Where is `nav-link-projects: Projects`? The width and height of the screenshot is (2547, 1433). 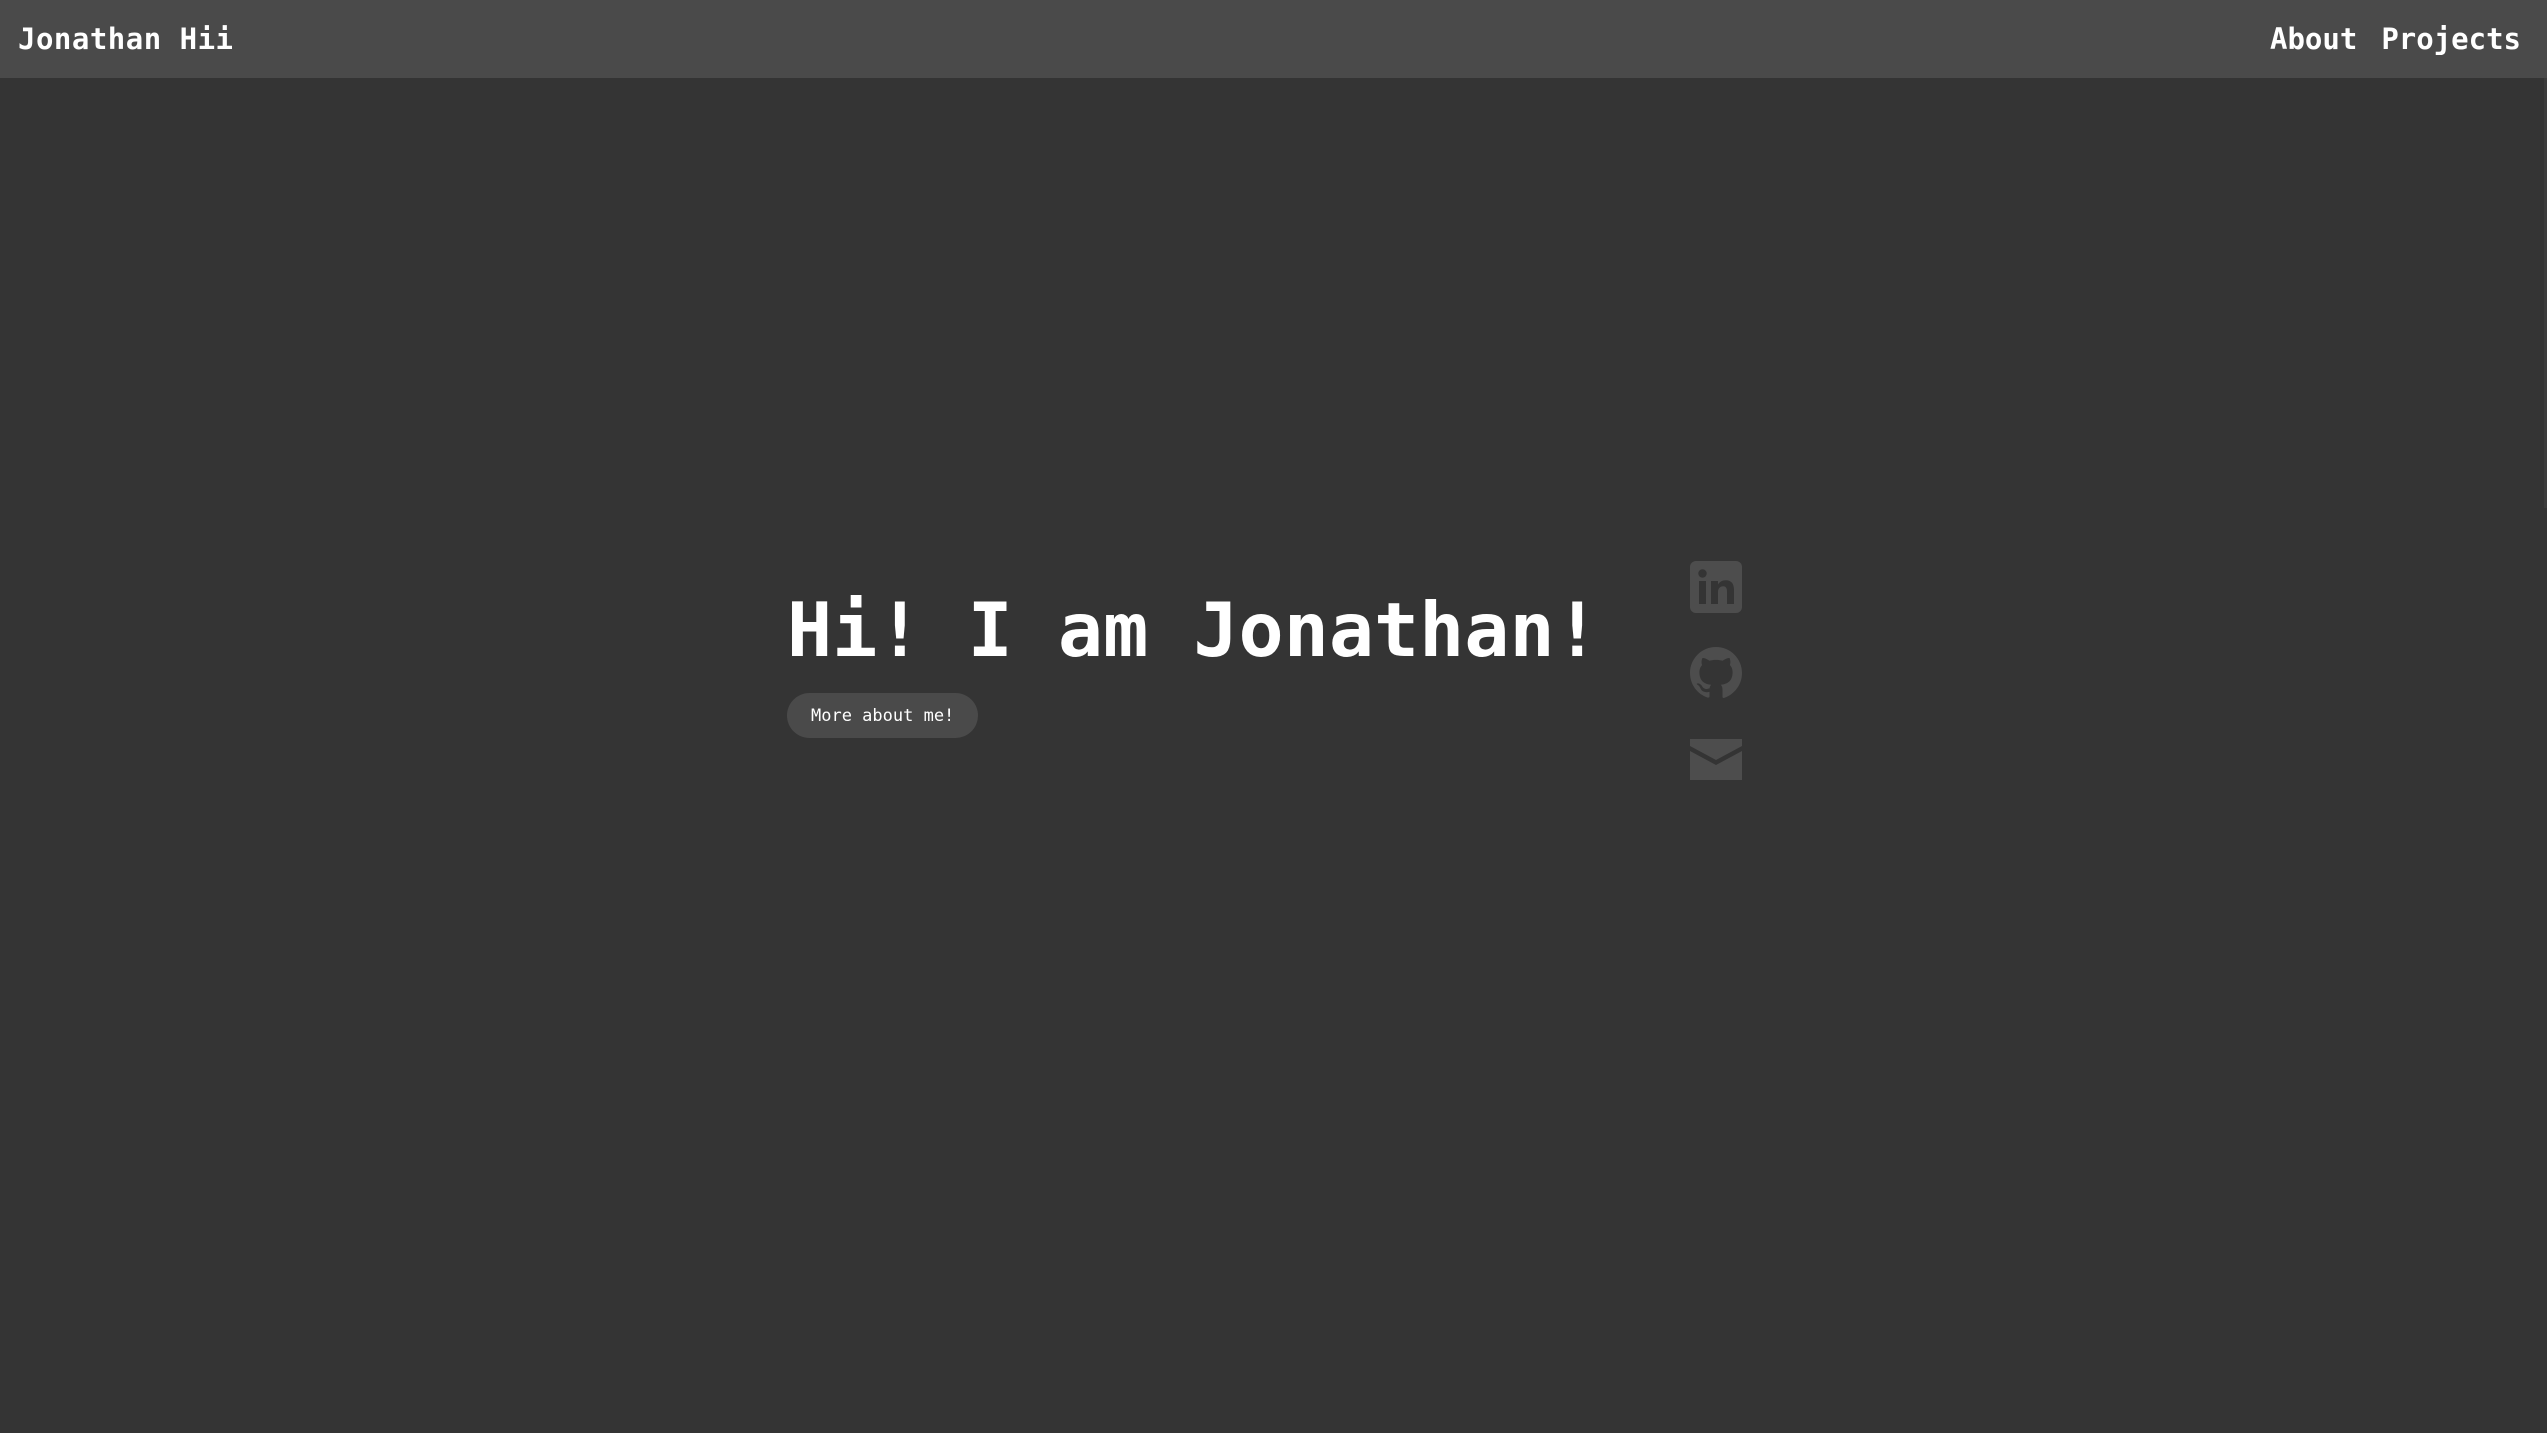
nav-link-projects: Projects is located at coordinates (2451, 39).